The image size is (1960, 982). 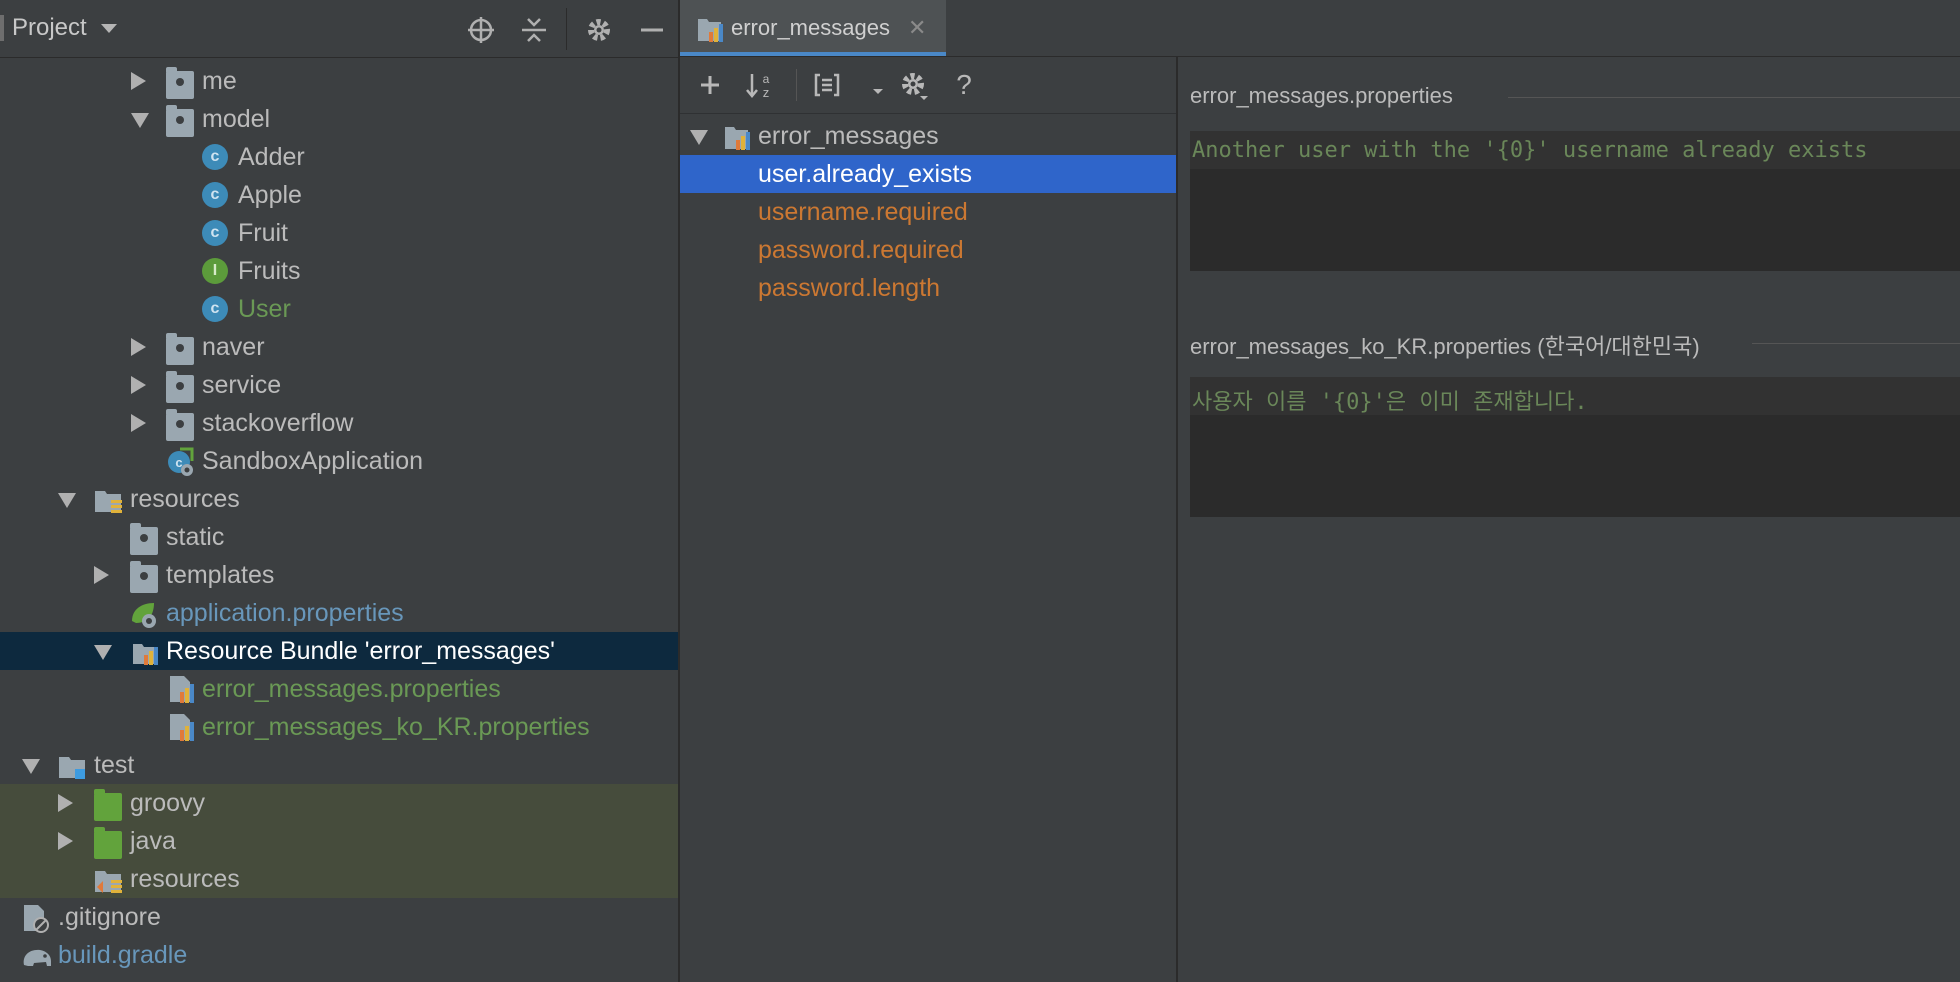 I want to click on panel-edge, so click(x=2, y=28).